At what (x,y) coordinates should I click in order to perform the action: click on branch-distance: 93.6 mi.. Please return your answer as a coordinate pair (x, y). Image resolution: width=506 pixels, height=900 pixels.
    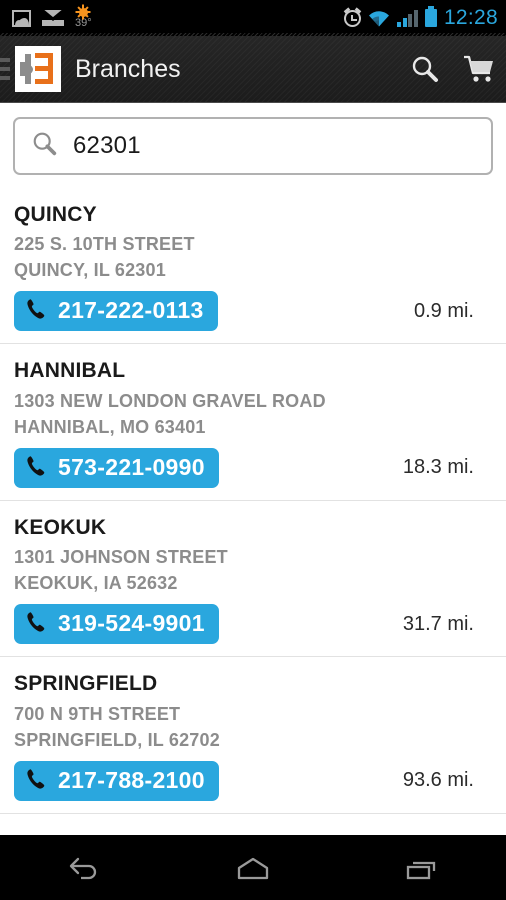
    Looking at the image, I should click on (438, 780).